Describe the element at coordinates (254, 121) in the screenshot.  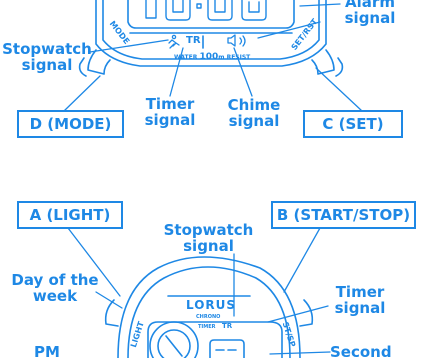
I see `chime-signal-line2: signal` at that location.